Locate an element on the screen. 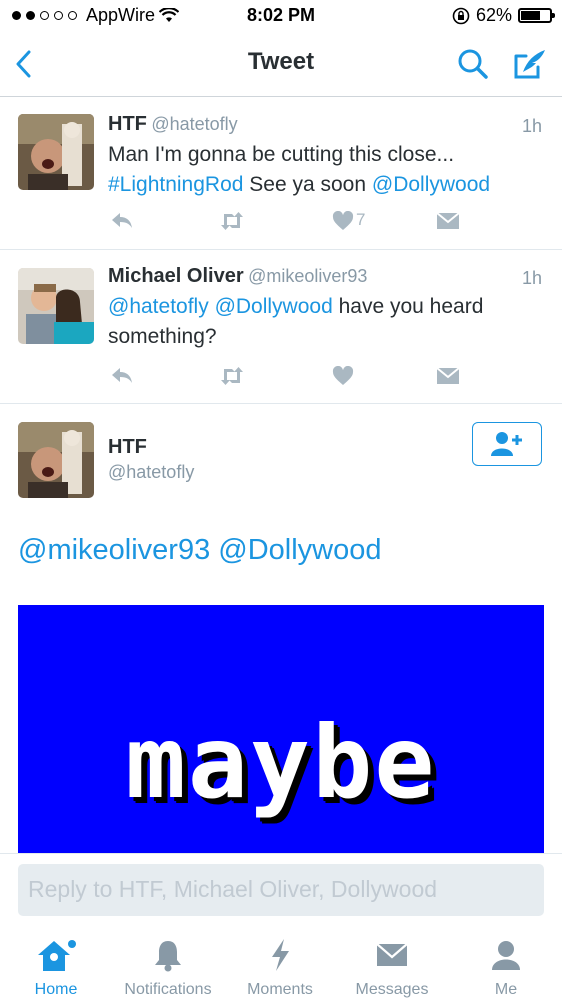  tab-notifications: Notifications is located at coordinates (168, 968).